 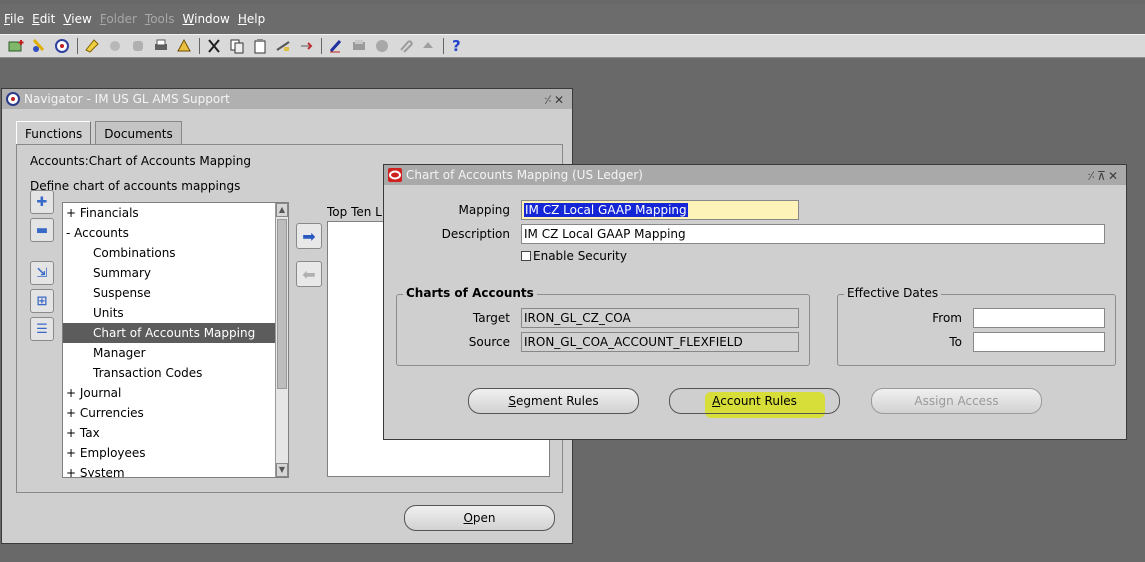 What do you see at coordinates (956, 401) in the screenshot?
I see `assign-access-button: Assign Access` at bounding box center [956, 401].